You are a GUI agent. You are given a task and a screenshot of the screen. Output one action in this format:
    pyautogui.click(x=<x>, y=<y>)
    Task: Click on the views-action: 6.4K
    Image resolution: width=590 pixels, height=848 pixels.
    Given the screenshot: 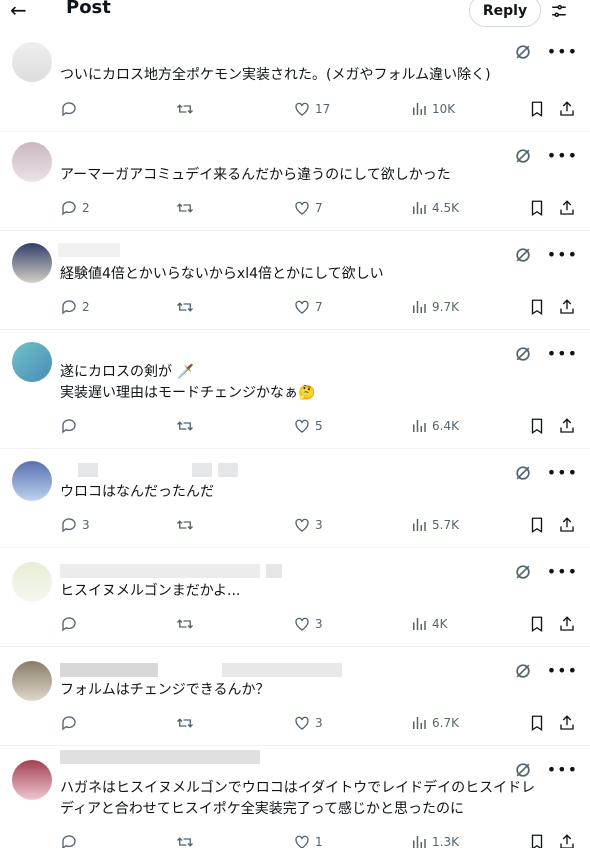 What is the action you would take?
    pyautogui.click(x=434, y=426)
    